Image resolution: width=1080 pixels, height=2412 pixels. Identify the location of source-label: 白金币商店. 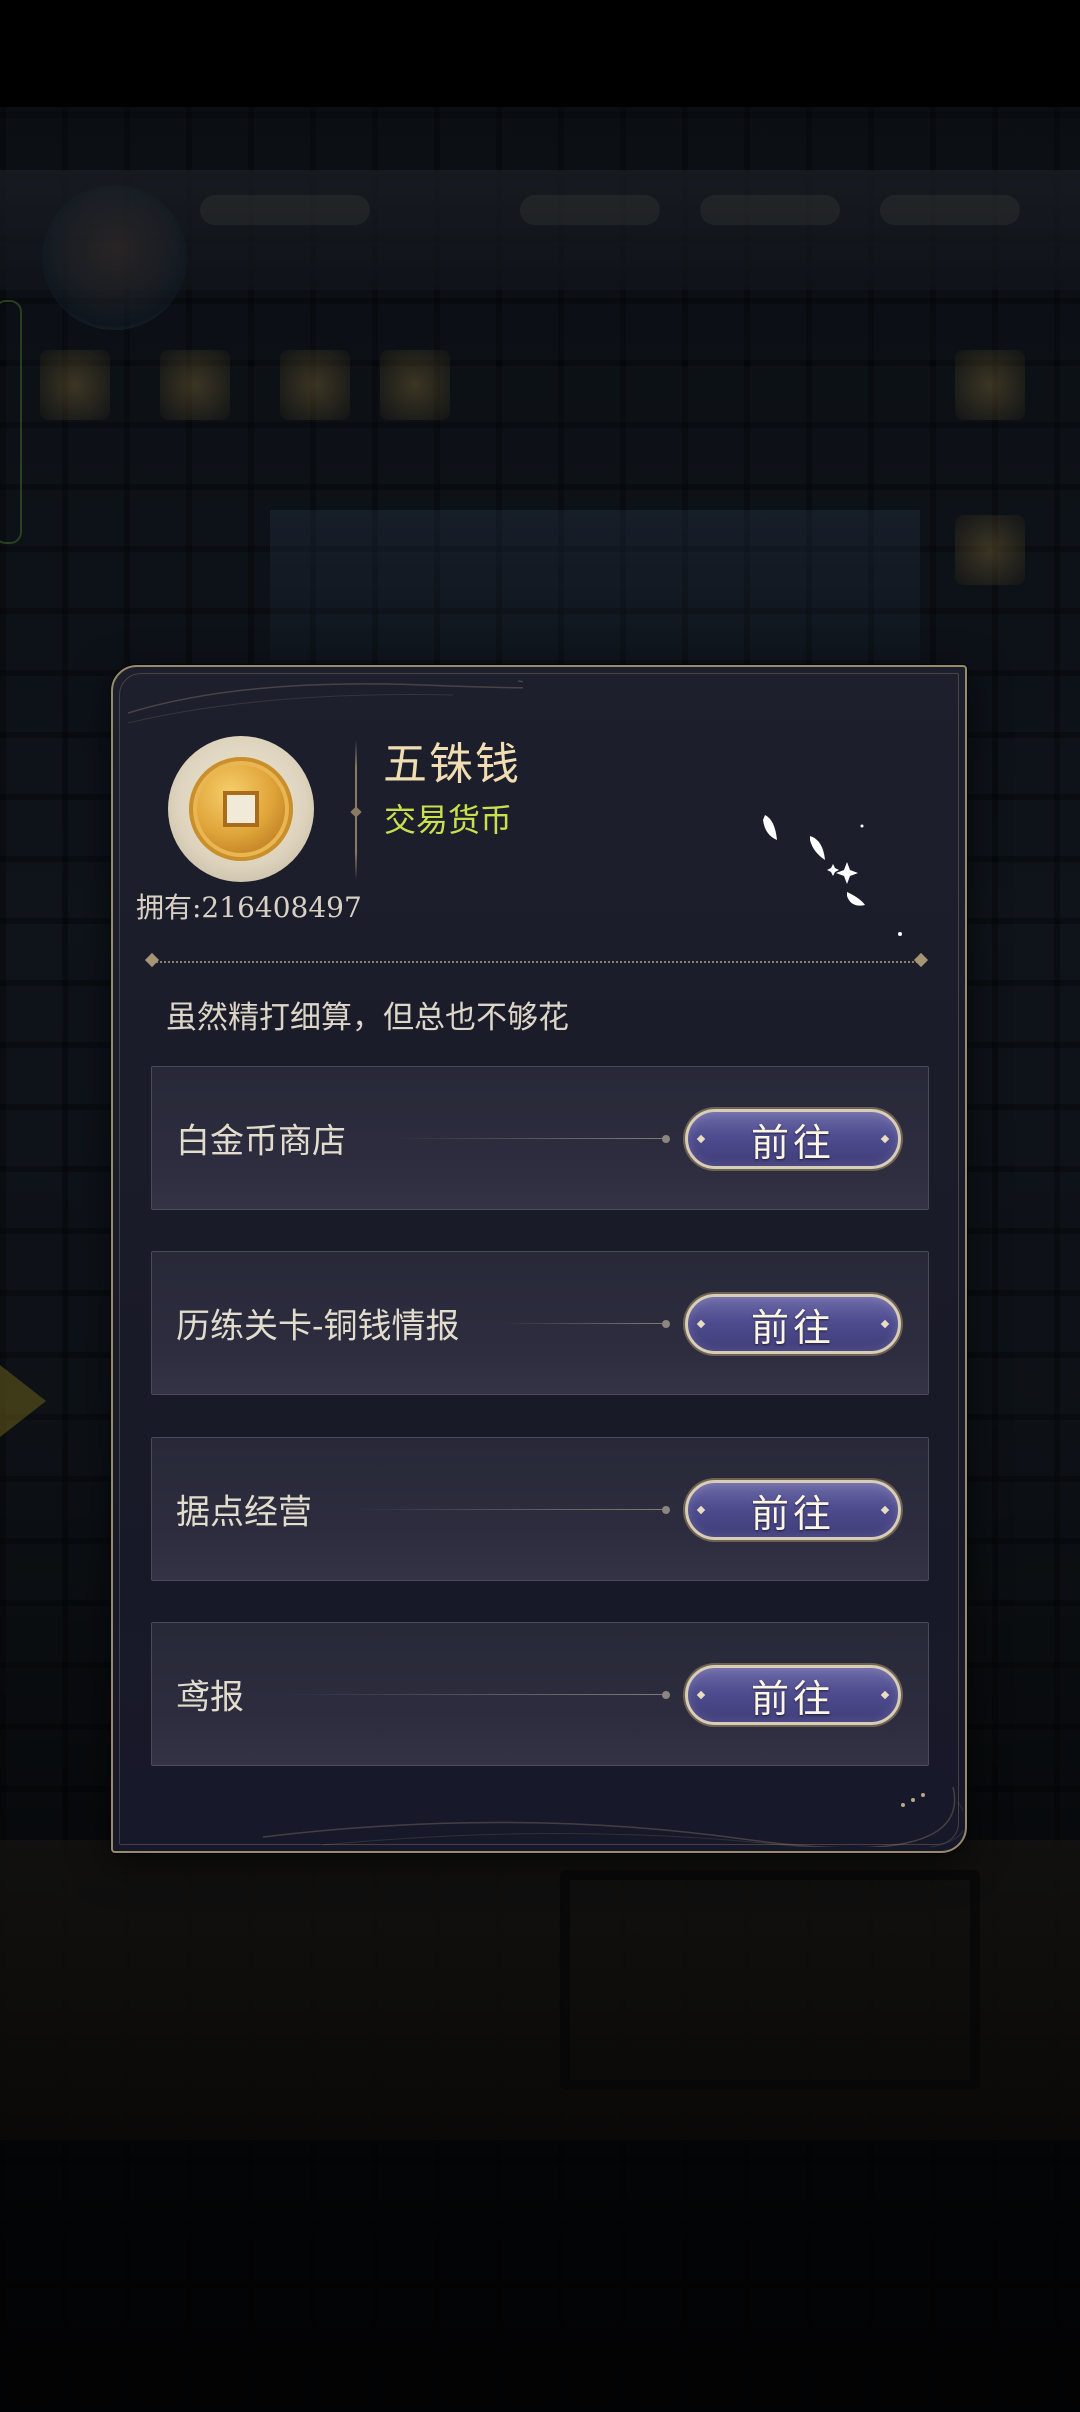
(261, 1141).